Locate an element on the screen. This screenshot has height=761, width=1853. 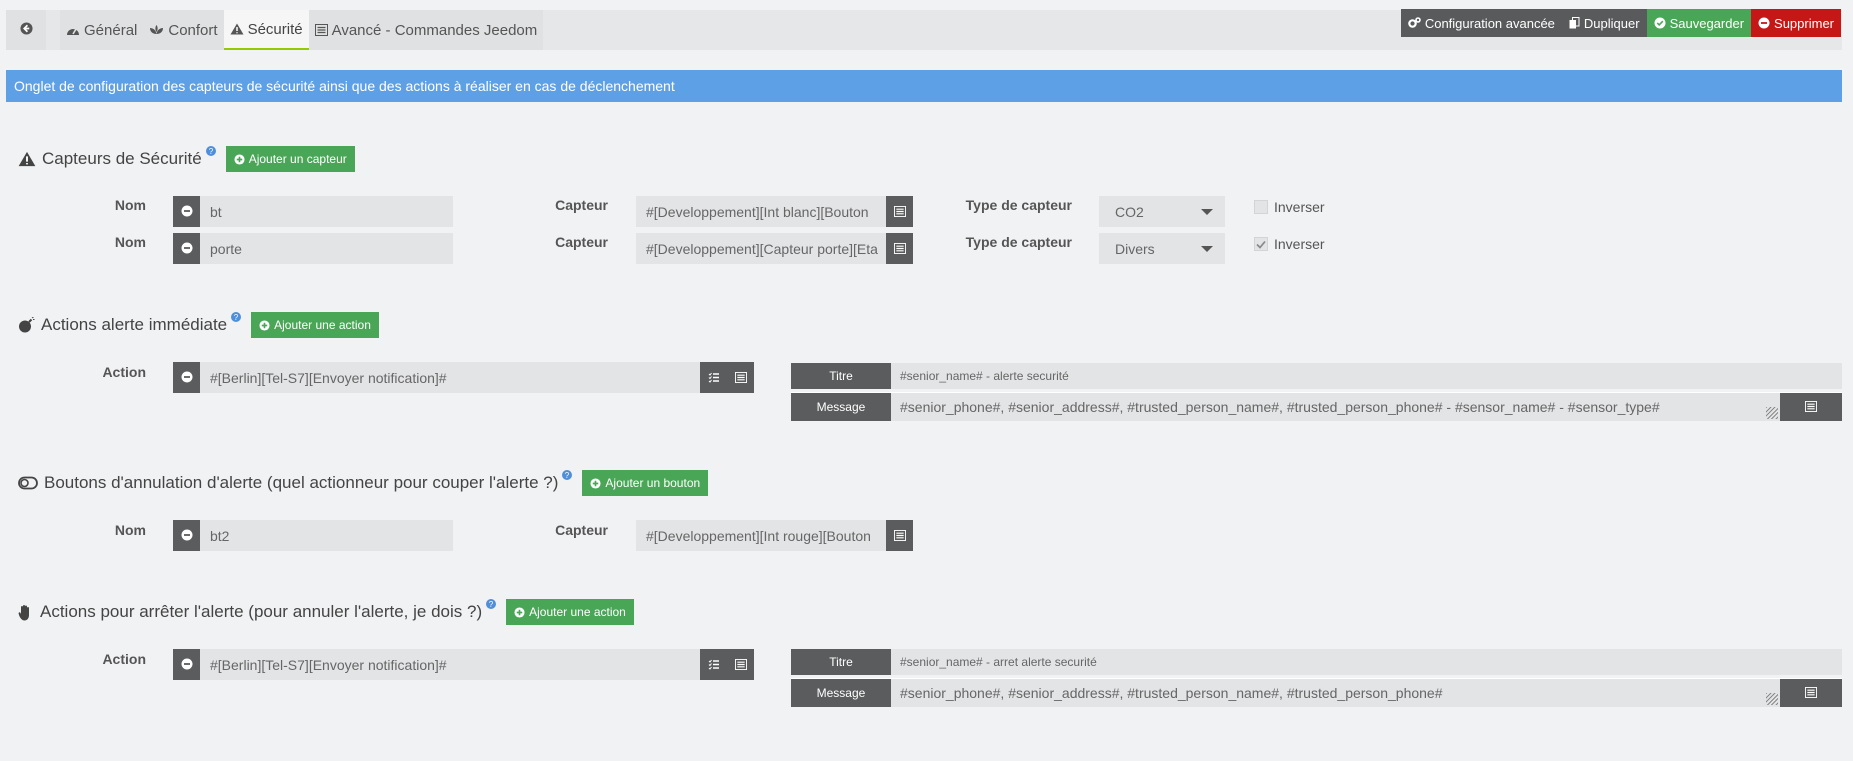
check-circle-icon is located at coordinates (1660, 23).